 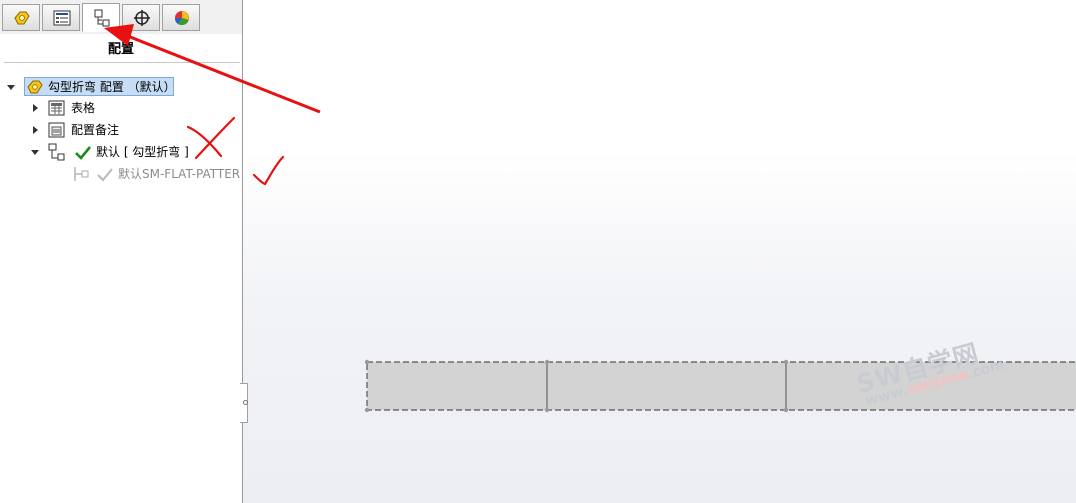 I want to click on tree-item-flat-pattern: 默认SM-FLAT-PATTERN, so click(x=156, y=174).